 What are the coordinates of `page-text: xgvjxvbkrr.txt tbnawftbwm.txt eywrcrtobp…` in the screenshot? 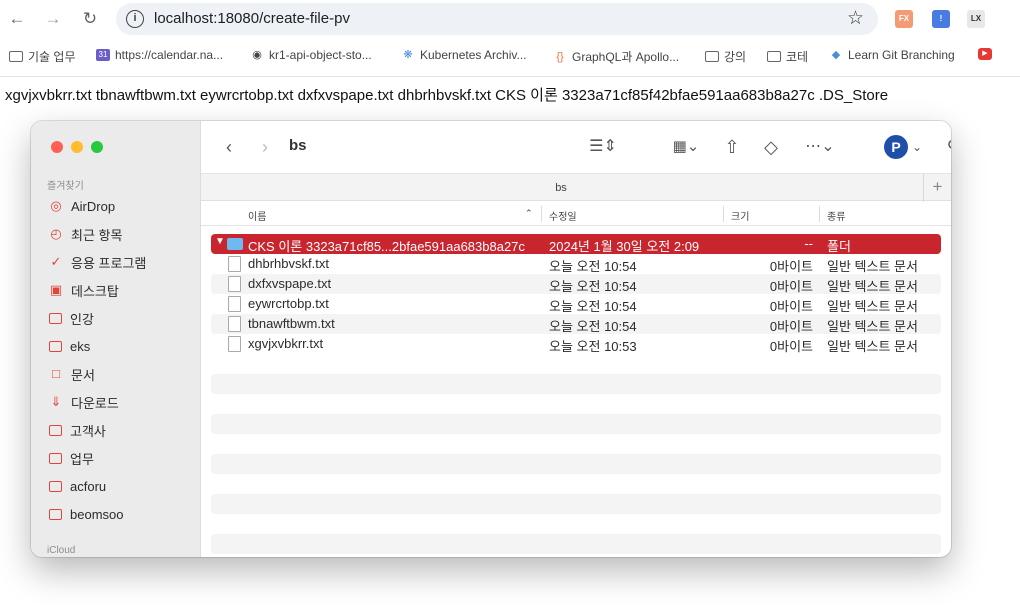 It's located at (447, 95).